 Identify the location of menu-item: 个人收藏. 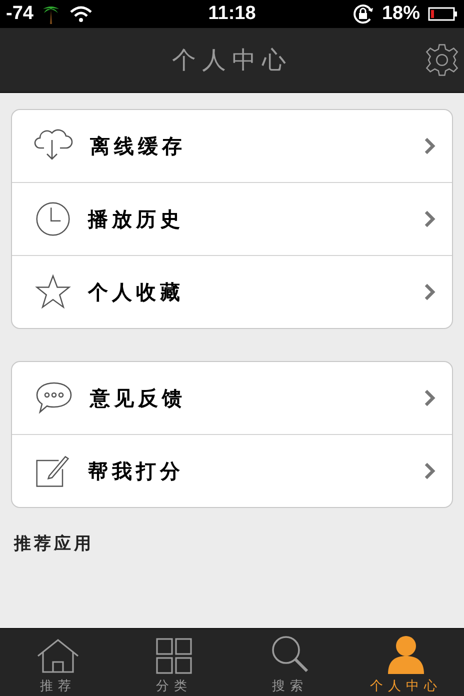
(232, 291).